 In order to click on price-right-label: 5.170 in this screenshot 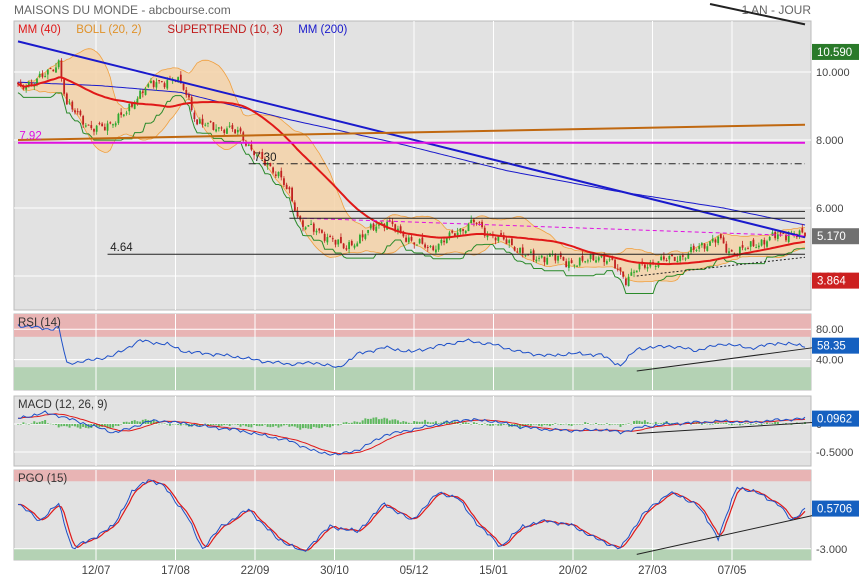, I will do `click(831, 237)`.